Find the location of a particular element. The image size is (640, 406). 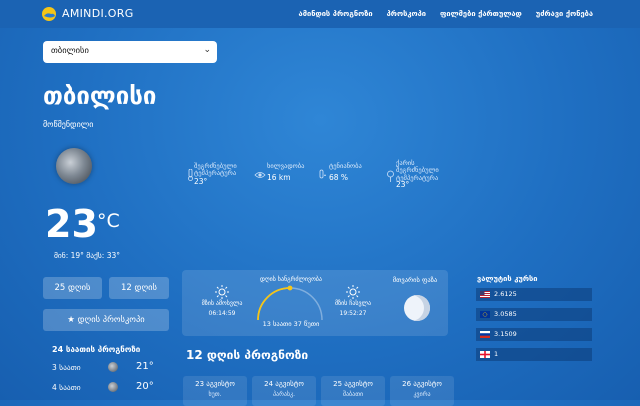

min-max-temperature: მინ: 19° მაქს: 33° is located at coordinates (87, 255).